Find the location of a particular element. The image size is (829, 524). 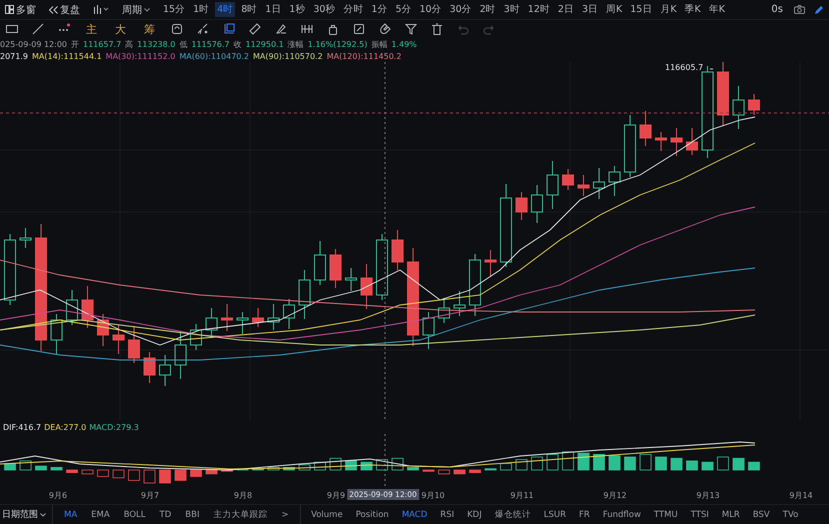

indicator-tab: EMA is located at coordinates (100, 515).